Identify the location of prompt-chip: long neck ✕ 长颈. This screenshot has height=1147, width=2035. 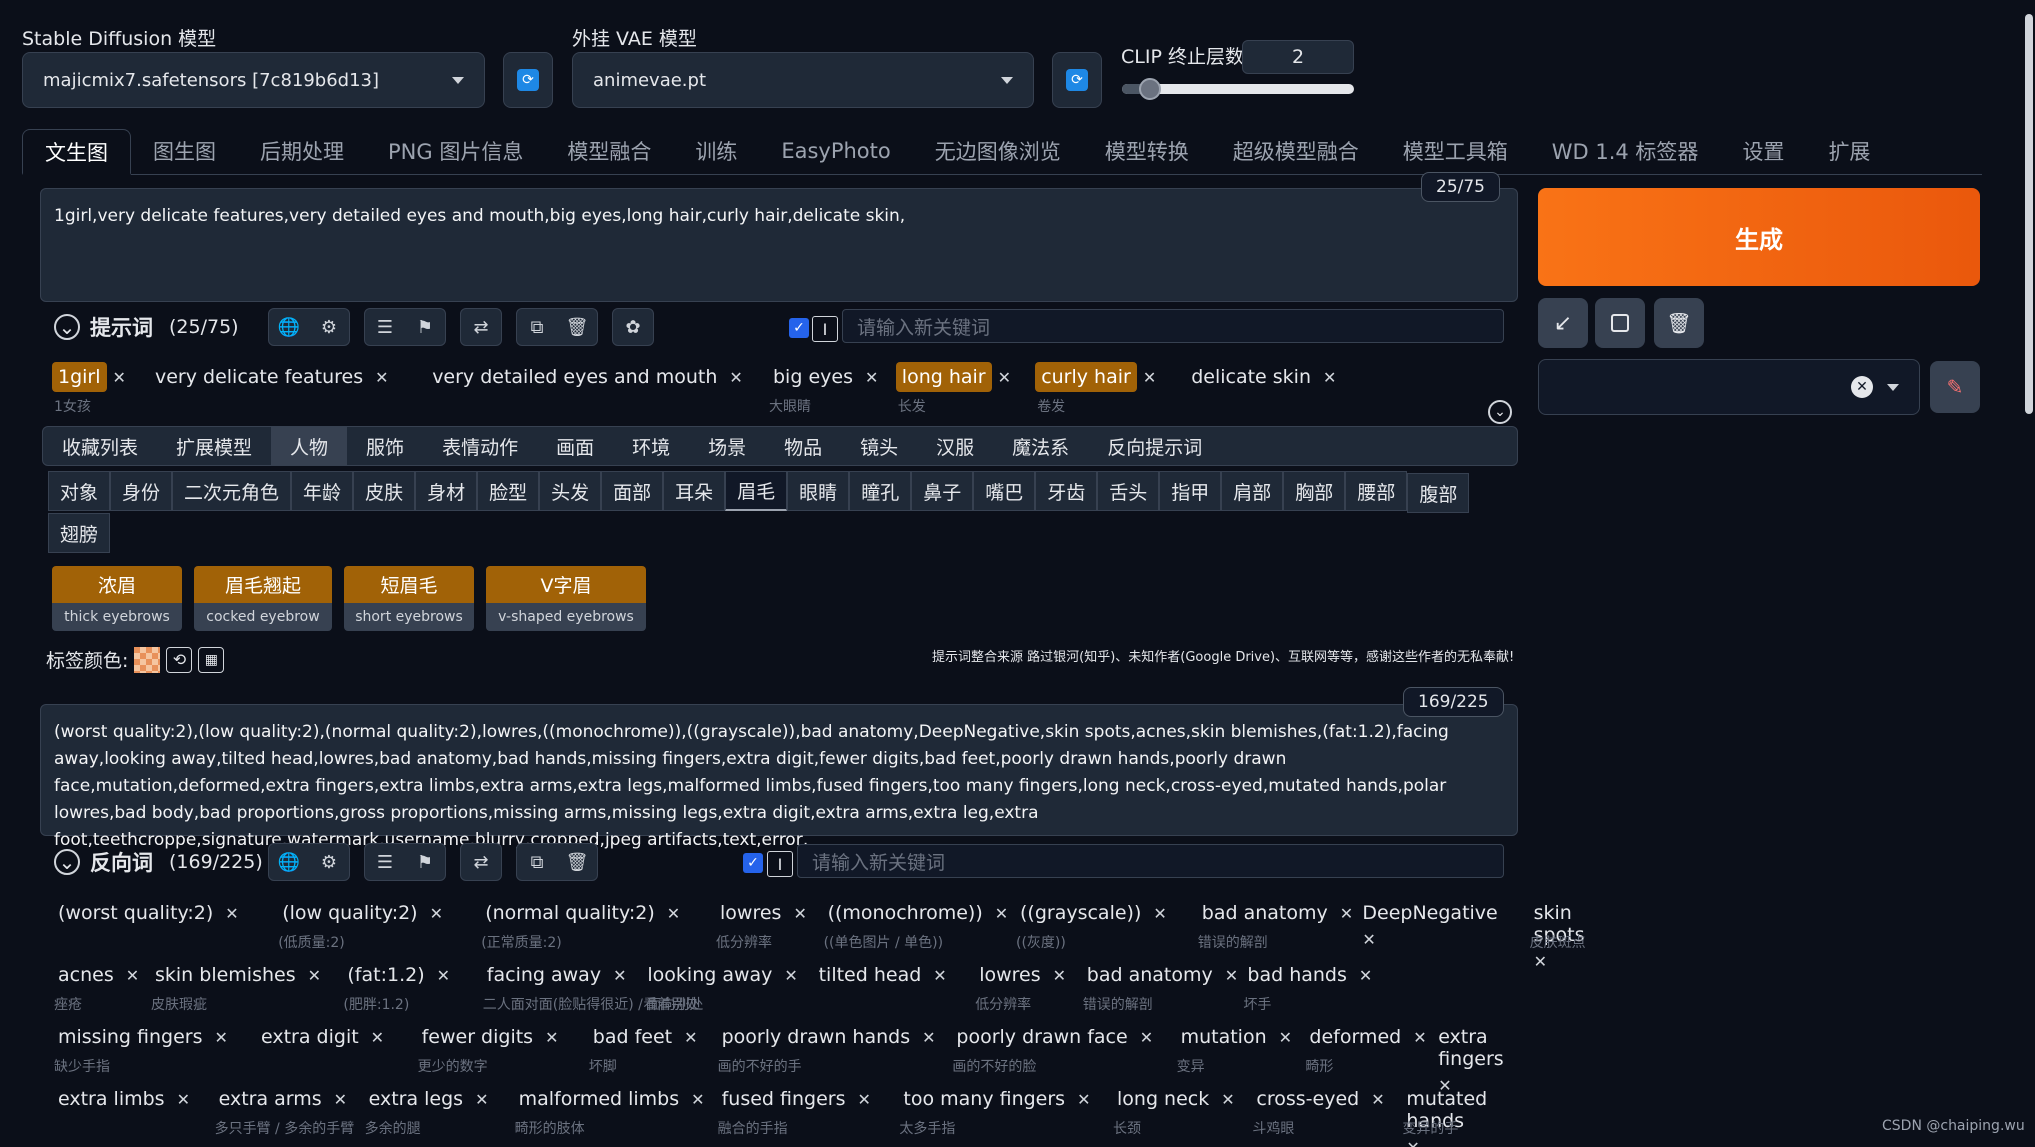
(1173, 1110).